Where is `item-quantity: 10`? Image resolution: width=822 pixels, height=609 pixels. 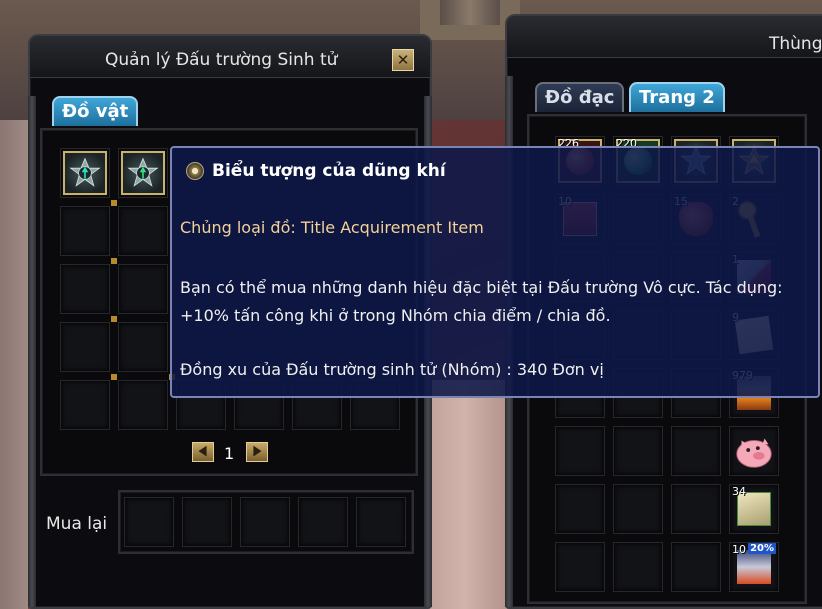 item-quantity: 10 is located at coordinates (739, 549).